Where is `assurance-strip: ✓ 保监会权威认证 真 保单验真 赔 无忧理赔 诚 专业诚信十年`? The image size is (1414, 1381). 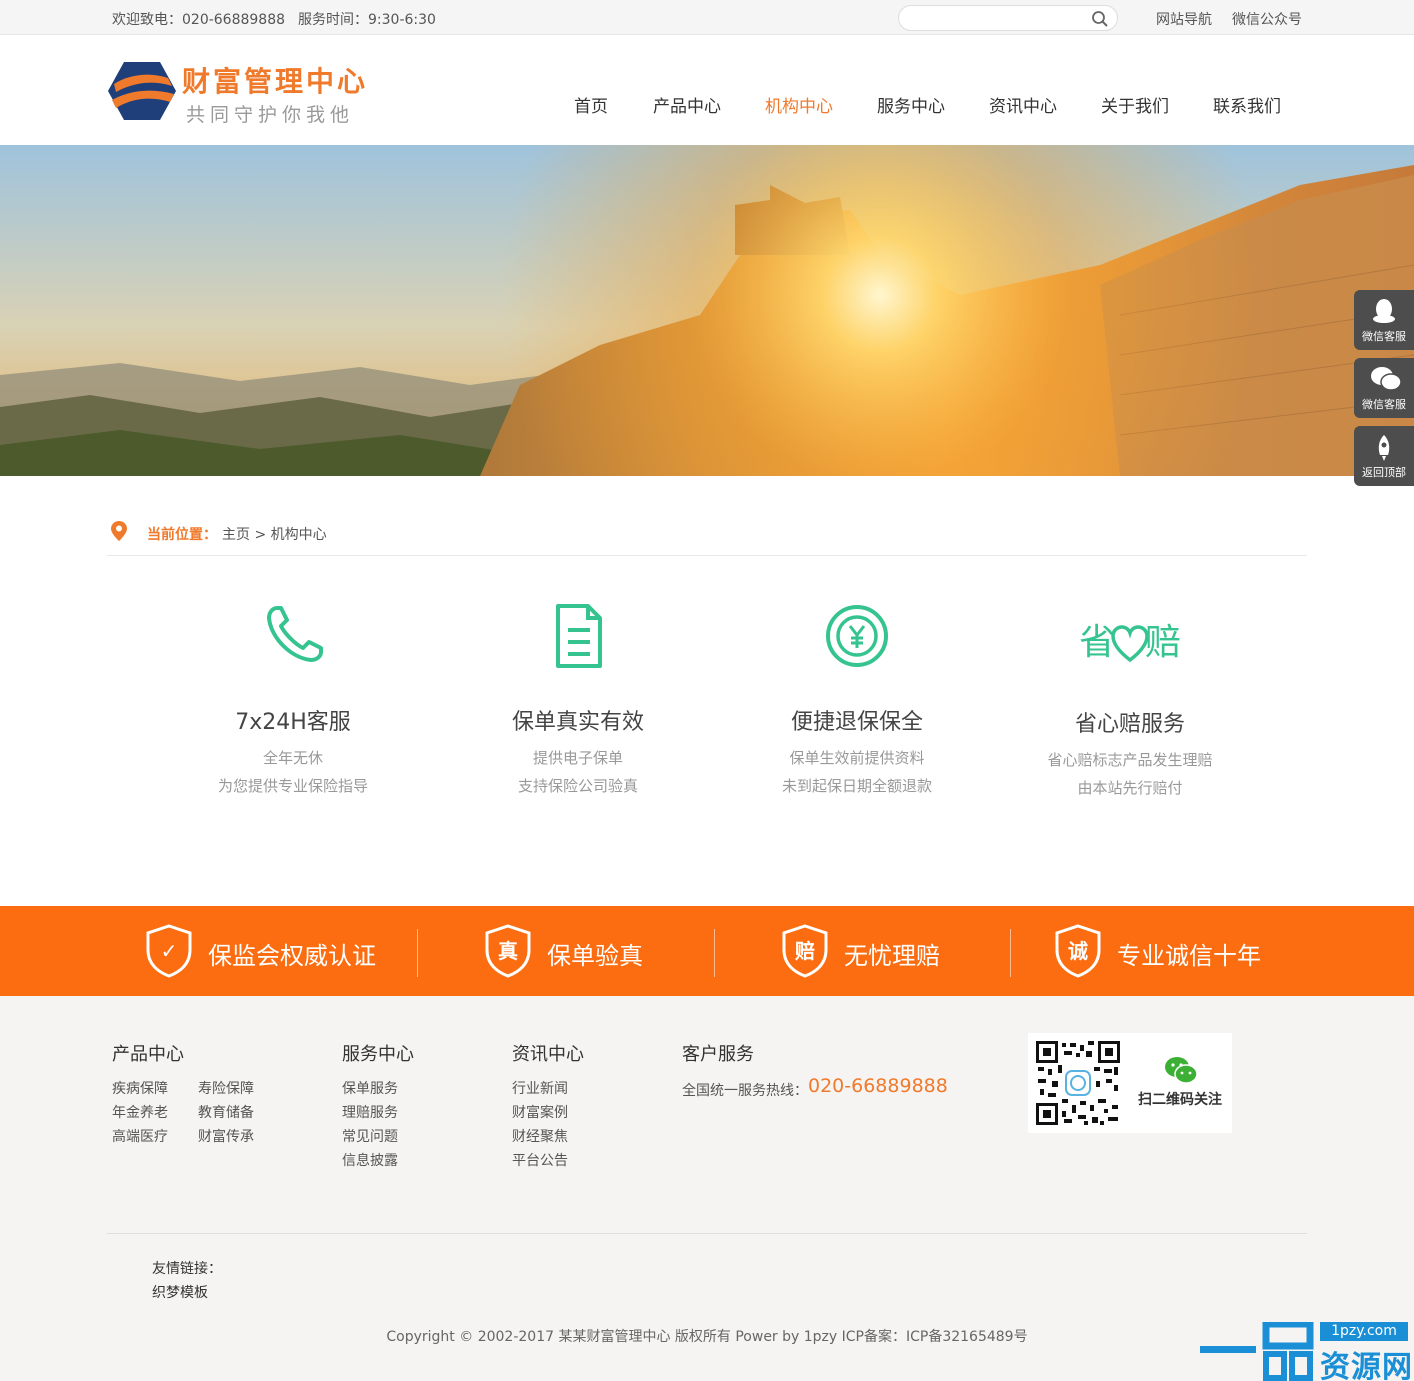 assurance-strip: ✓ 保监会权威认证 真 保单验真 赔 无忧理赔 诚 专业诚信十年 is located at coordinates (707, 951).